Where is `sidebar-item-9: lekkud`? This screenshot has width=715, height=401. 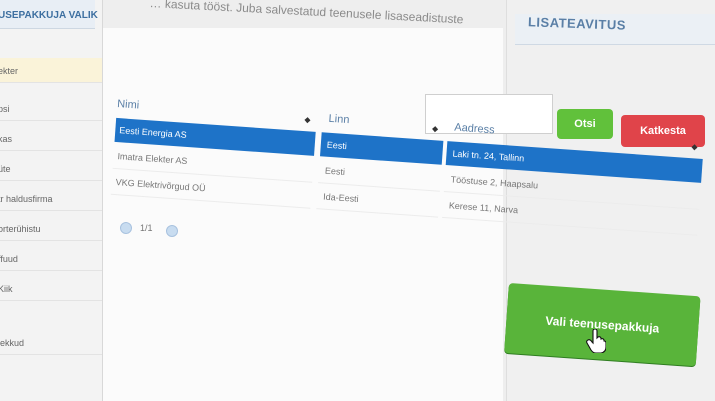
sidebar-item-9: lekkud is located at coordinates (51, 342).